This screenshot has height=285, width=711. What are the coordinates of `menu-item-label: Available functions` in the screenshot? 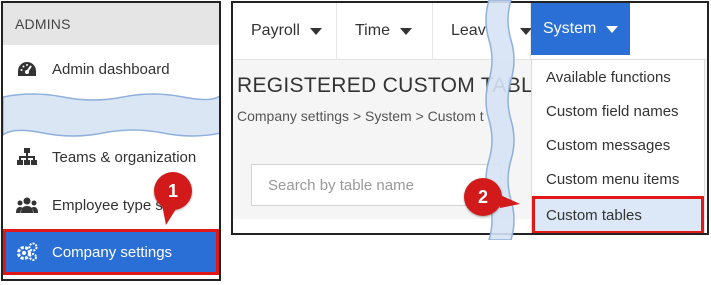 It's located at (608, 77).